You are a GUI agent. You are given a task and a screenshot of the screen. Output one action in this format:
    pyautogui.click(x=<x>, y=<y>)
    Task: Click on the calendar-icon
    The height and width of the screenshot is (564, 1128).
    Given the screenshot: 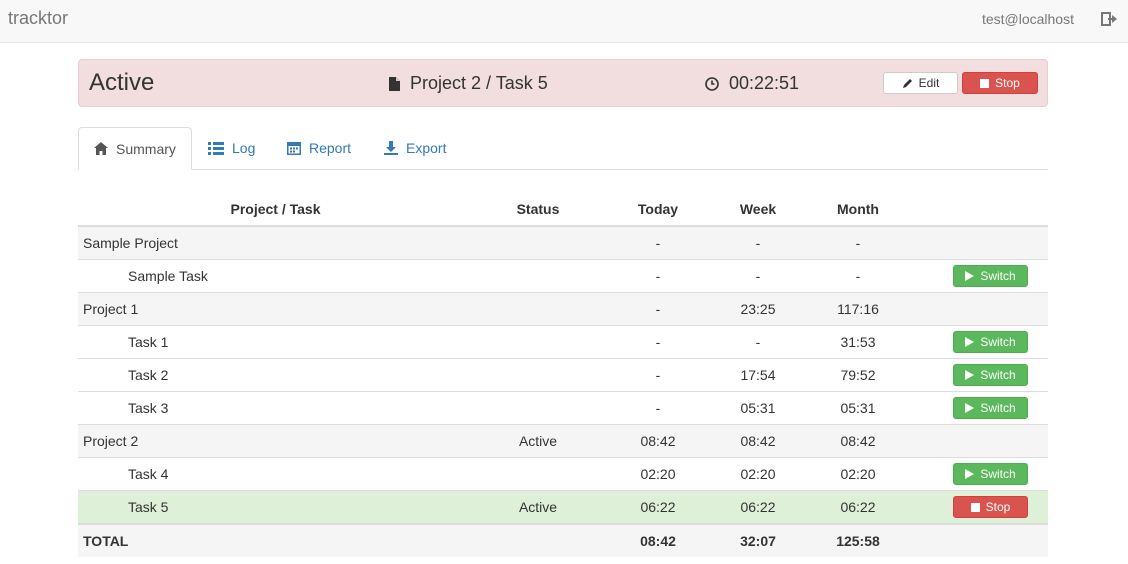 What is the action you would take?
    pyautogui.click(x=294, y=148)
    